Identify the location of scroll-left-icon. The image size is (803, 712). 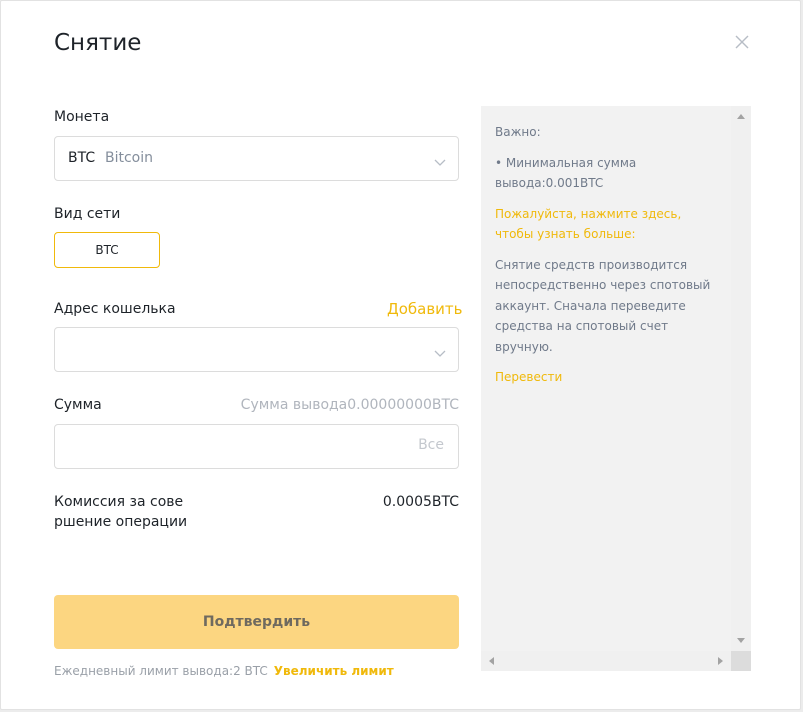
(491, 661).